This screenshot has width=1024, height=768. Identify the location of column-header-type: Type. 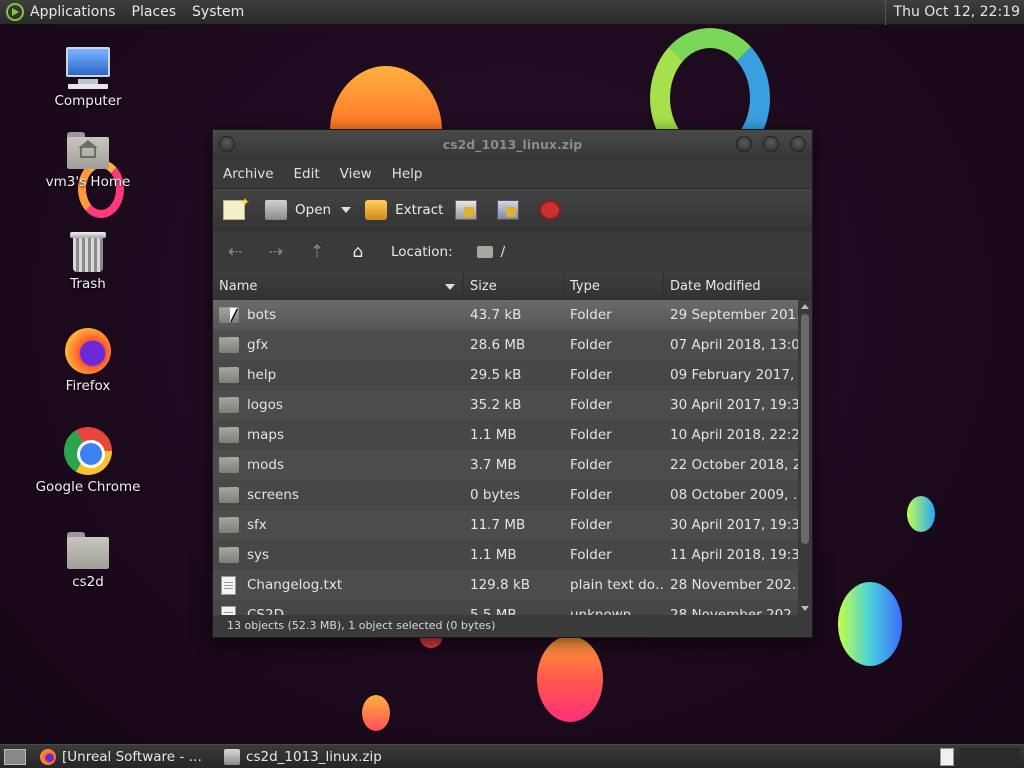
(614, 286).